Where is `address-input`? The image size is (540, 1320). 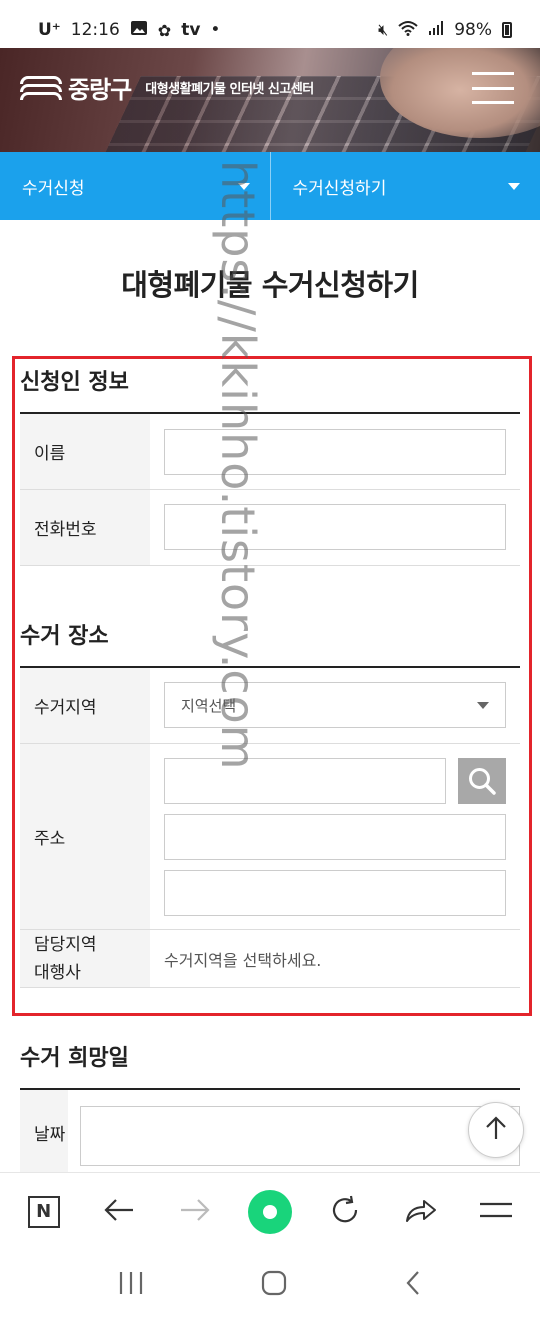 address-input is located at coordinates (335, 837).